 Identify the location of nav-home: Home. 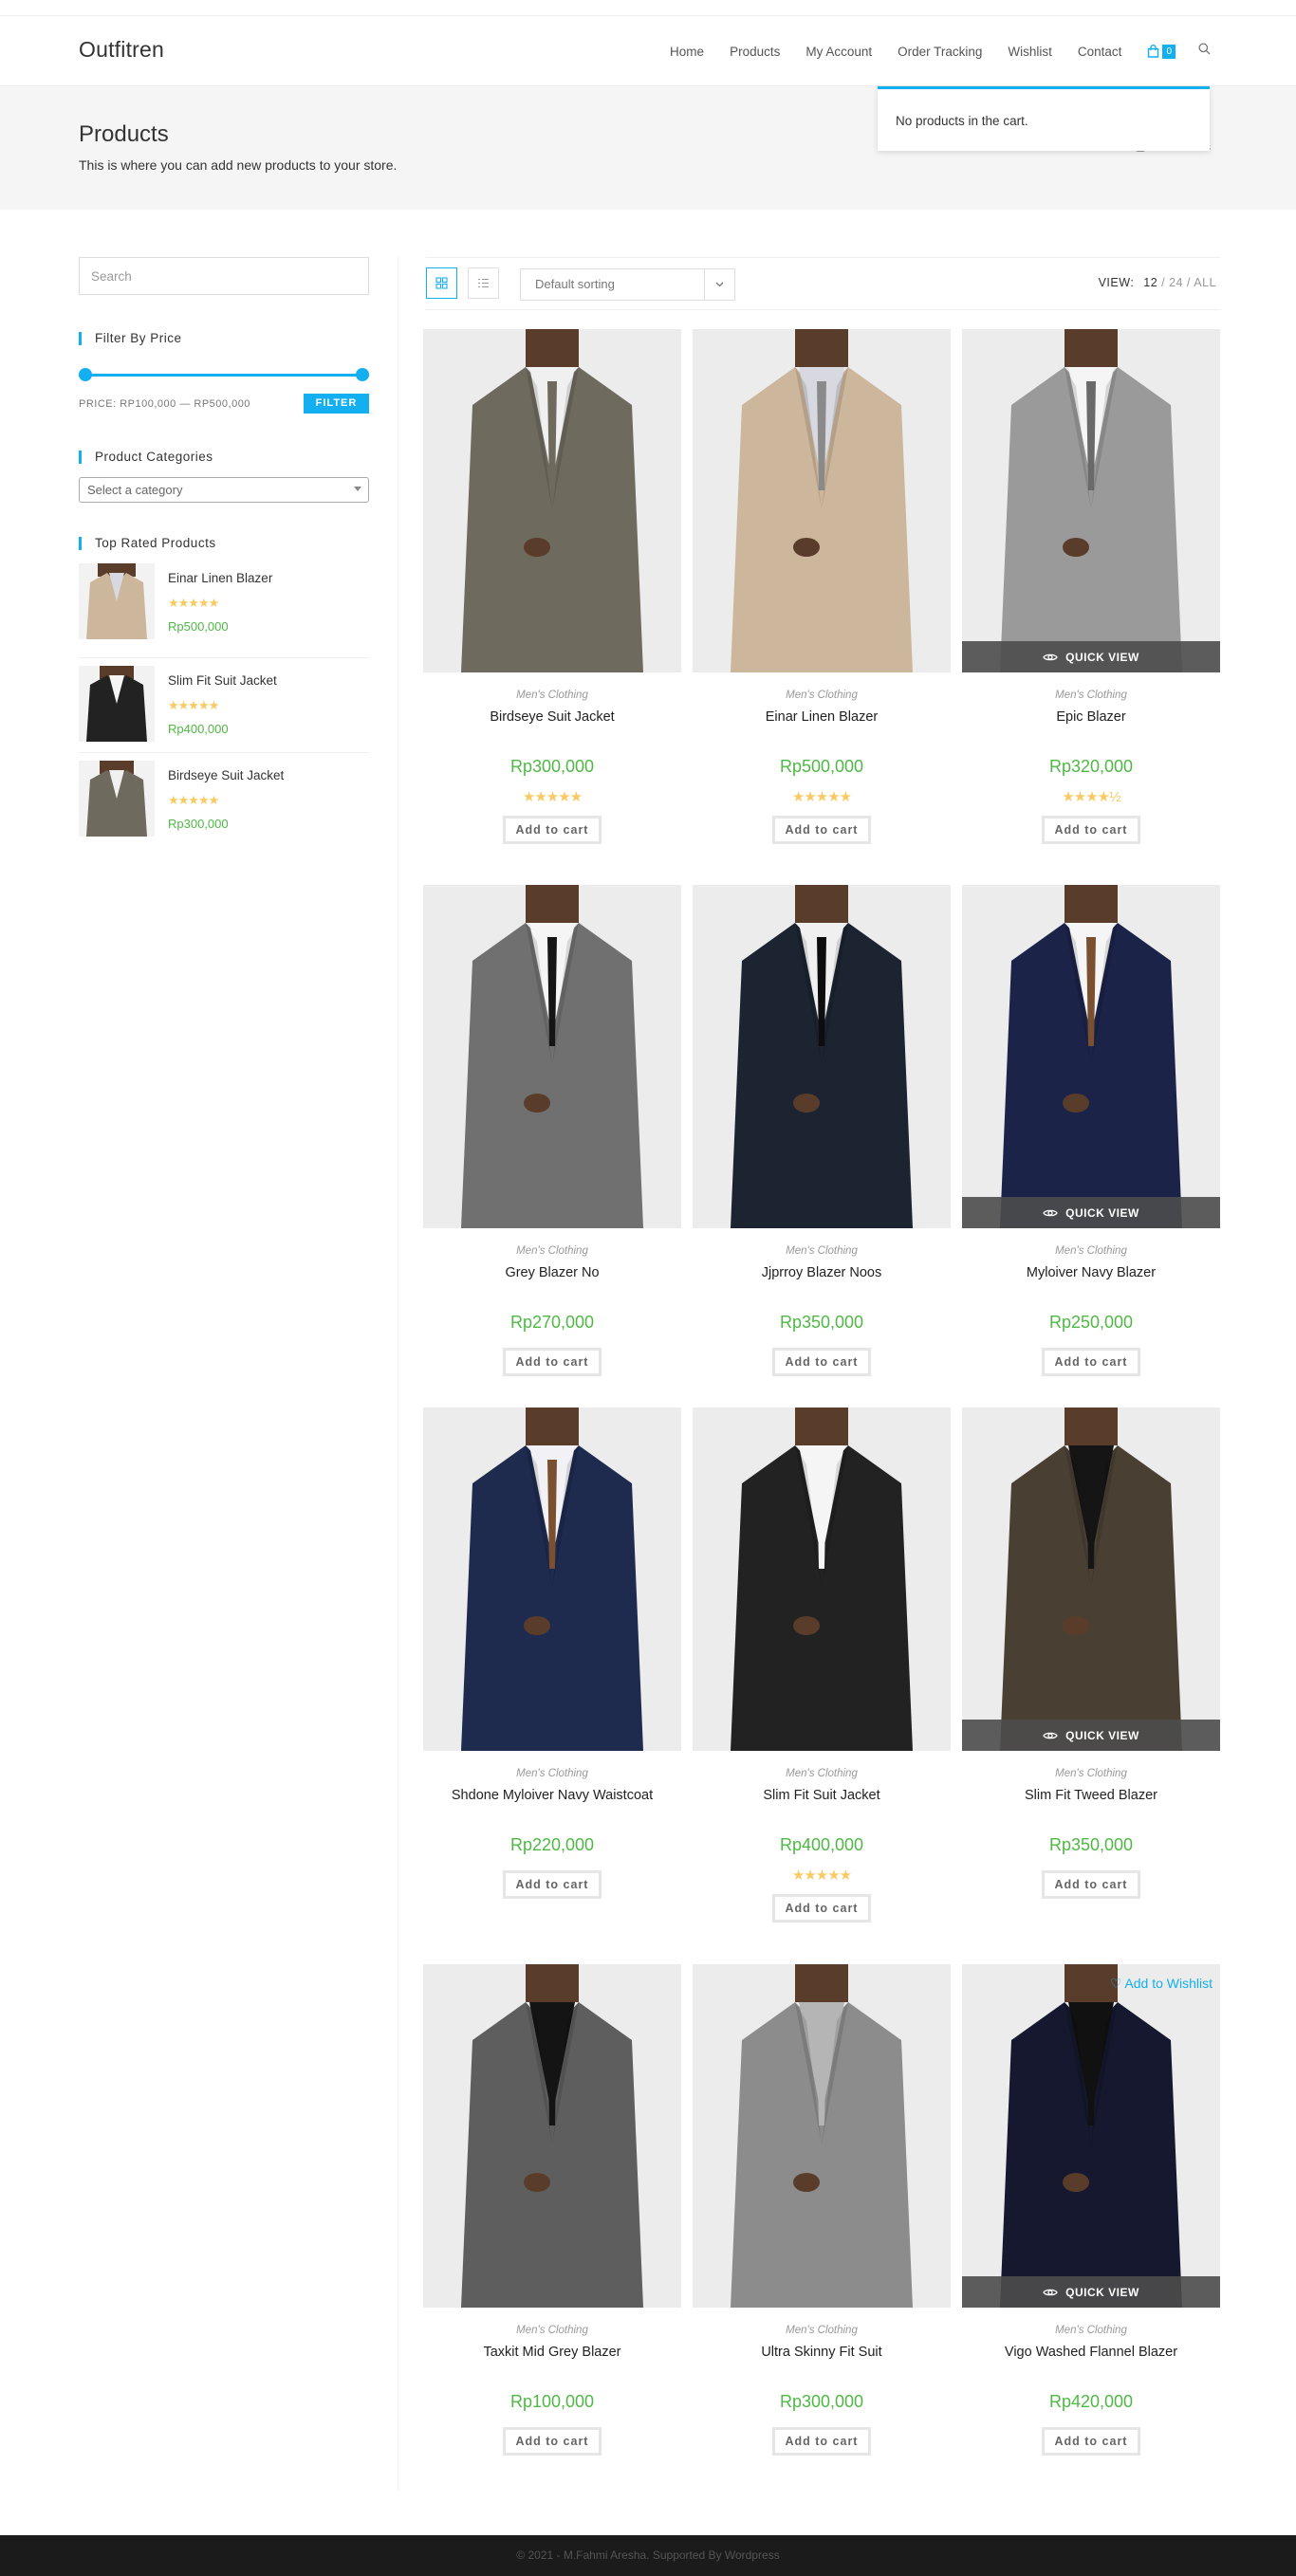
(687, 52).